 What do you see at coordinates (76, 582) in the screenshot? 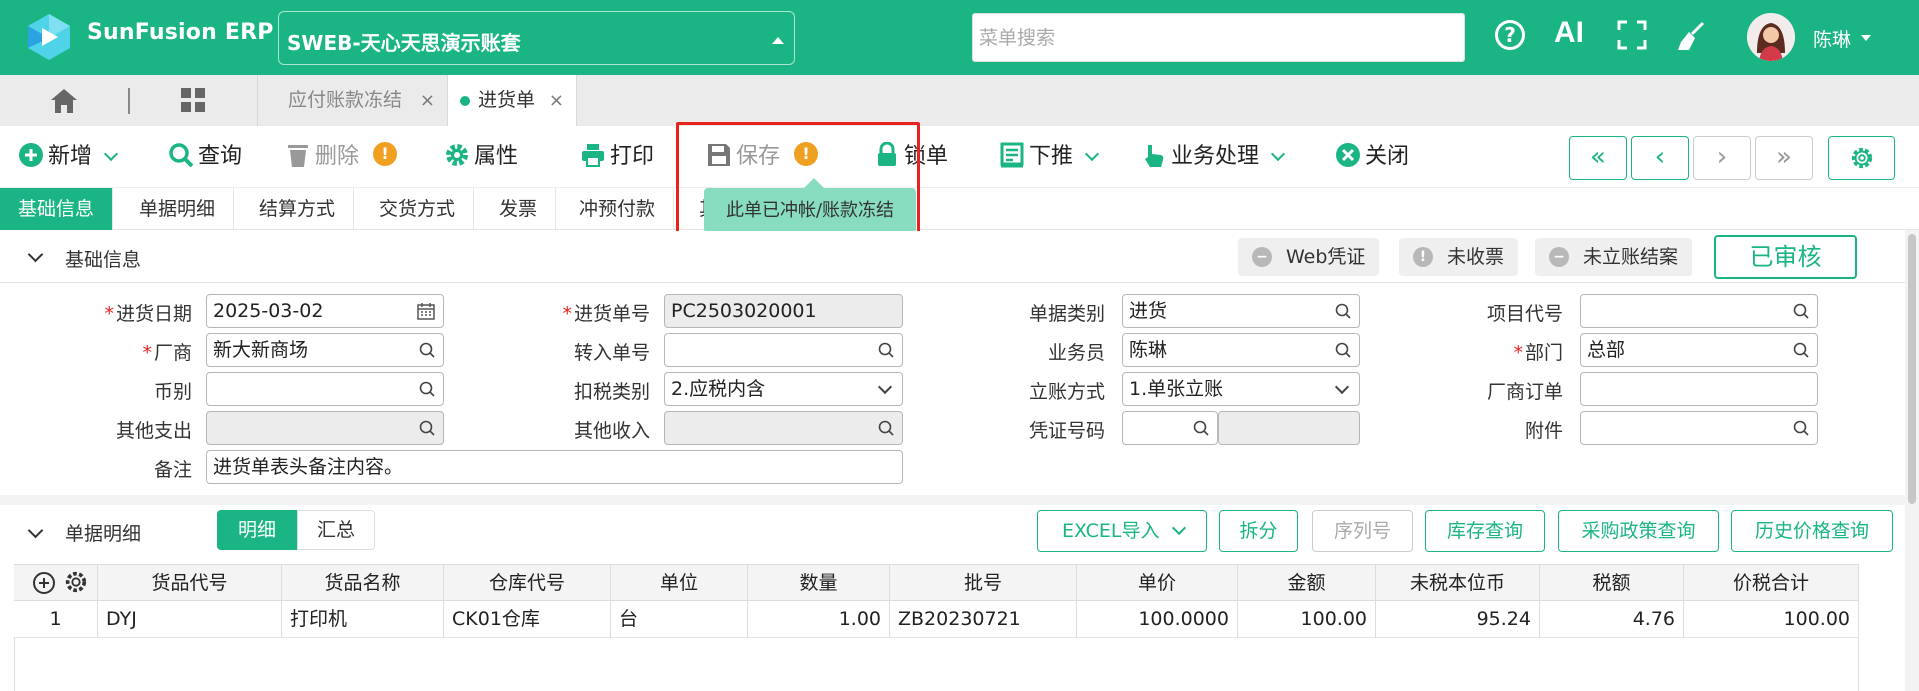
I see `column-settings-gear-icon` at bounding box center [76, 582].